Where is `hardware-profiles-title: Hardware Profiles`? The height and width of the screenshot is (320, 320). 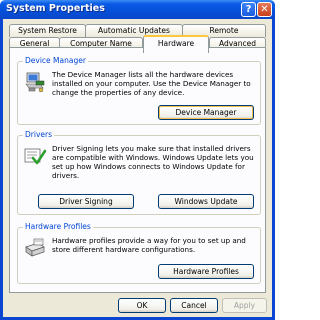 hardware-profiles-title: Hardware Profiles is located at coordinates (58, 226).